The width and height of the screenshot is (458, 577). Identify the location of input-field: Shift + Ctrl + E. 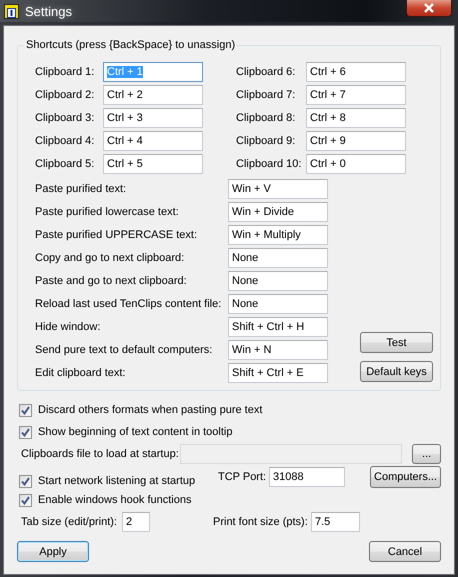
(278, 373).